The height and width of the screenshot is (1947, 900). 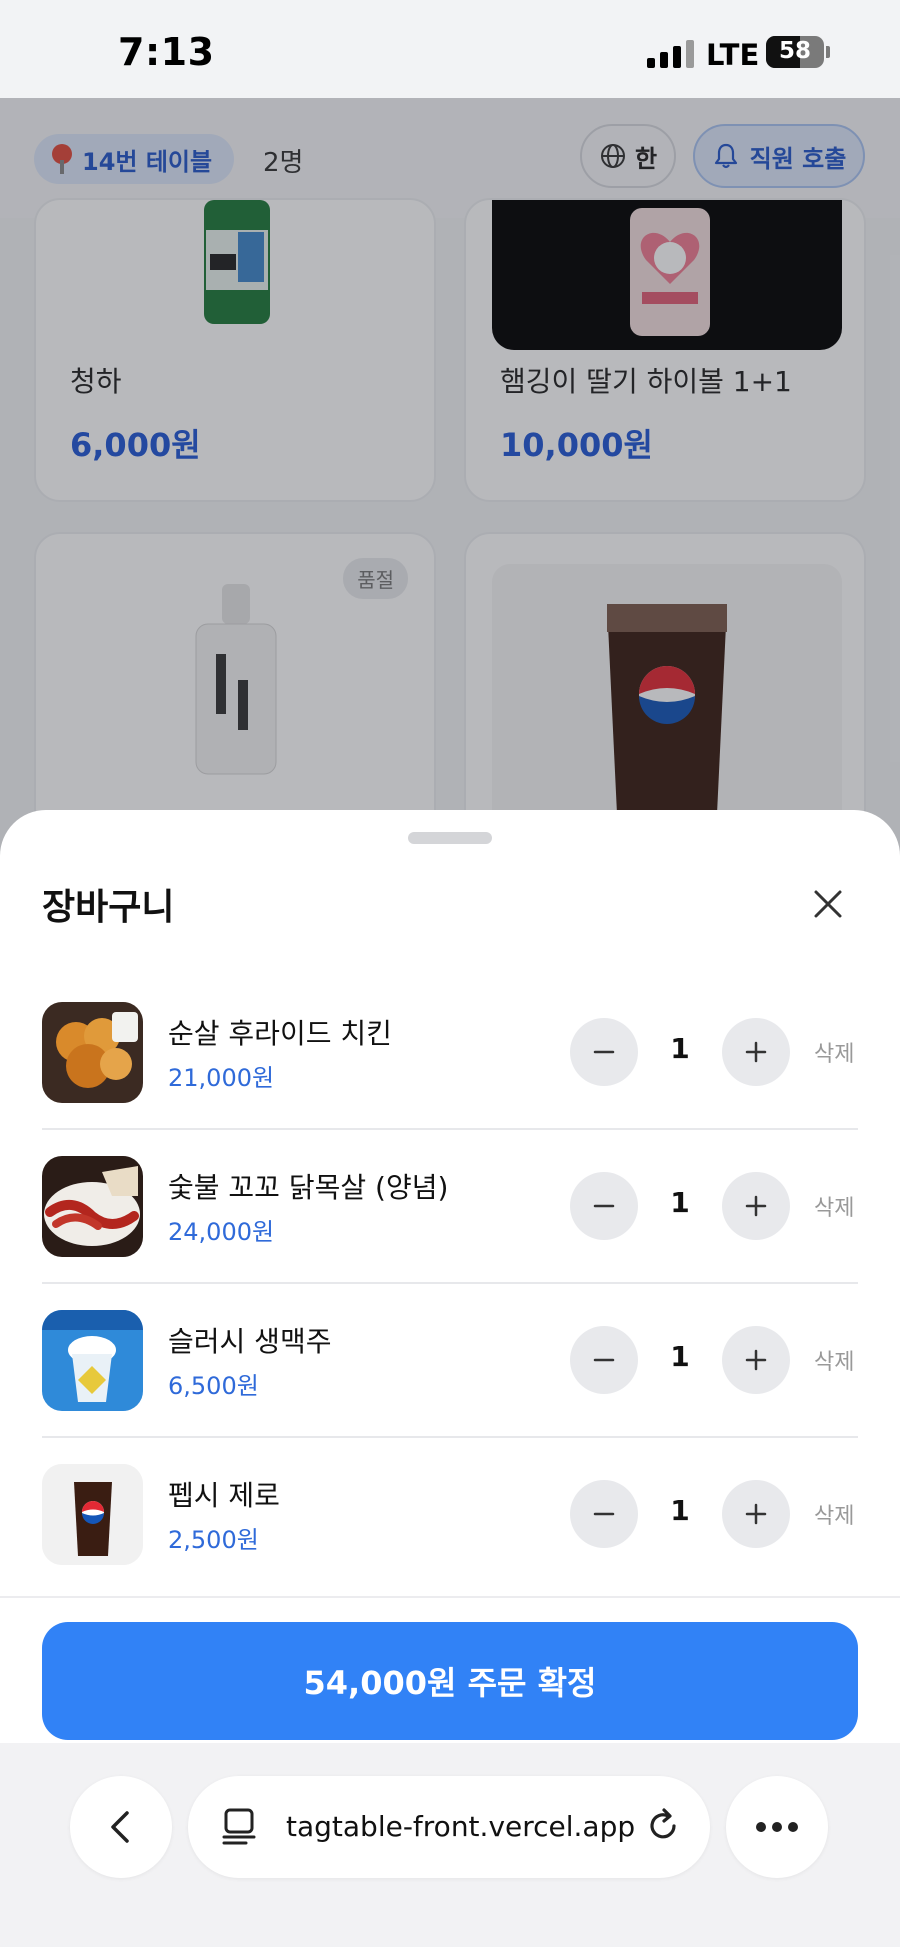 What do you see at coordinates (664, 1826) in the screenshot?
I see `reload-icon` at bounding box center [664, 1826].